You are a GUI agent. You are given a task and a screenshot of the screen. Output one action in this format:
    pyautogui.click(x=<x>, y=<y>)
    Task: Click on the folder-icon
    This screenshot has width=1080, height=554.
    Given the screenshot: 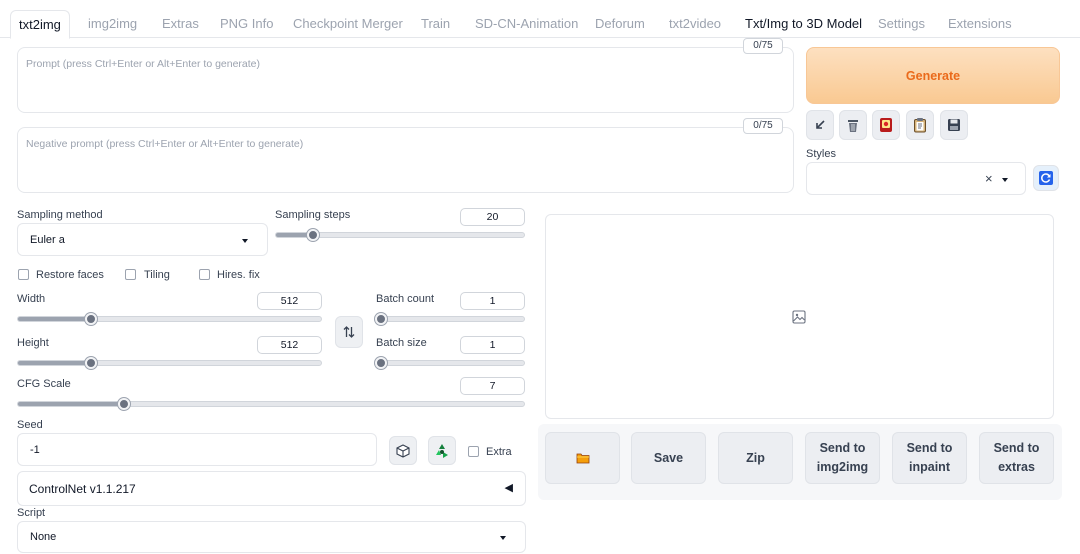 What is the action you would take?
    pyautogui.click(x=582, y=458)
    